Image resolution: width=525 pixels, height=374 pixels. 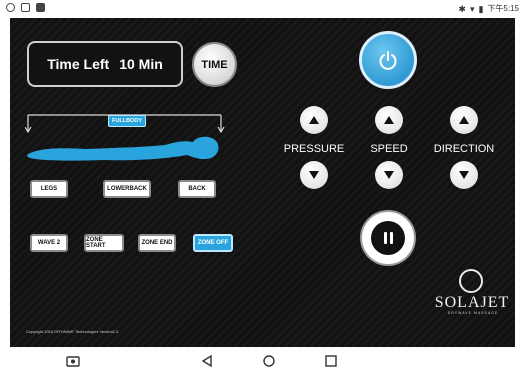 What do you see at coordinates (40, 7) in the screenshot?
I see `image-icon` at bounding box center [40, 7].